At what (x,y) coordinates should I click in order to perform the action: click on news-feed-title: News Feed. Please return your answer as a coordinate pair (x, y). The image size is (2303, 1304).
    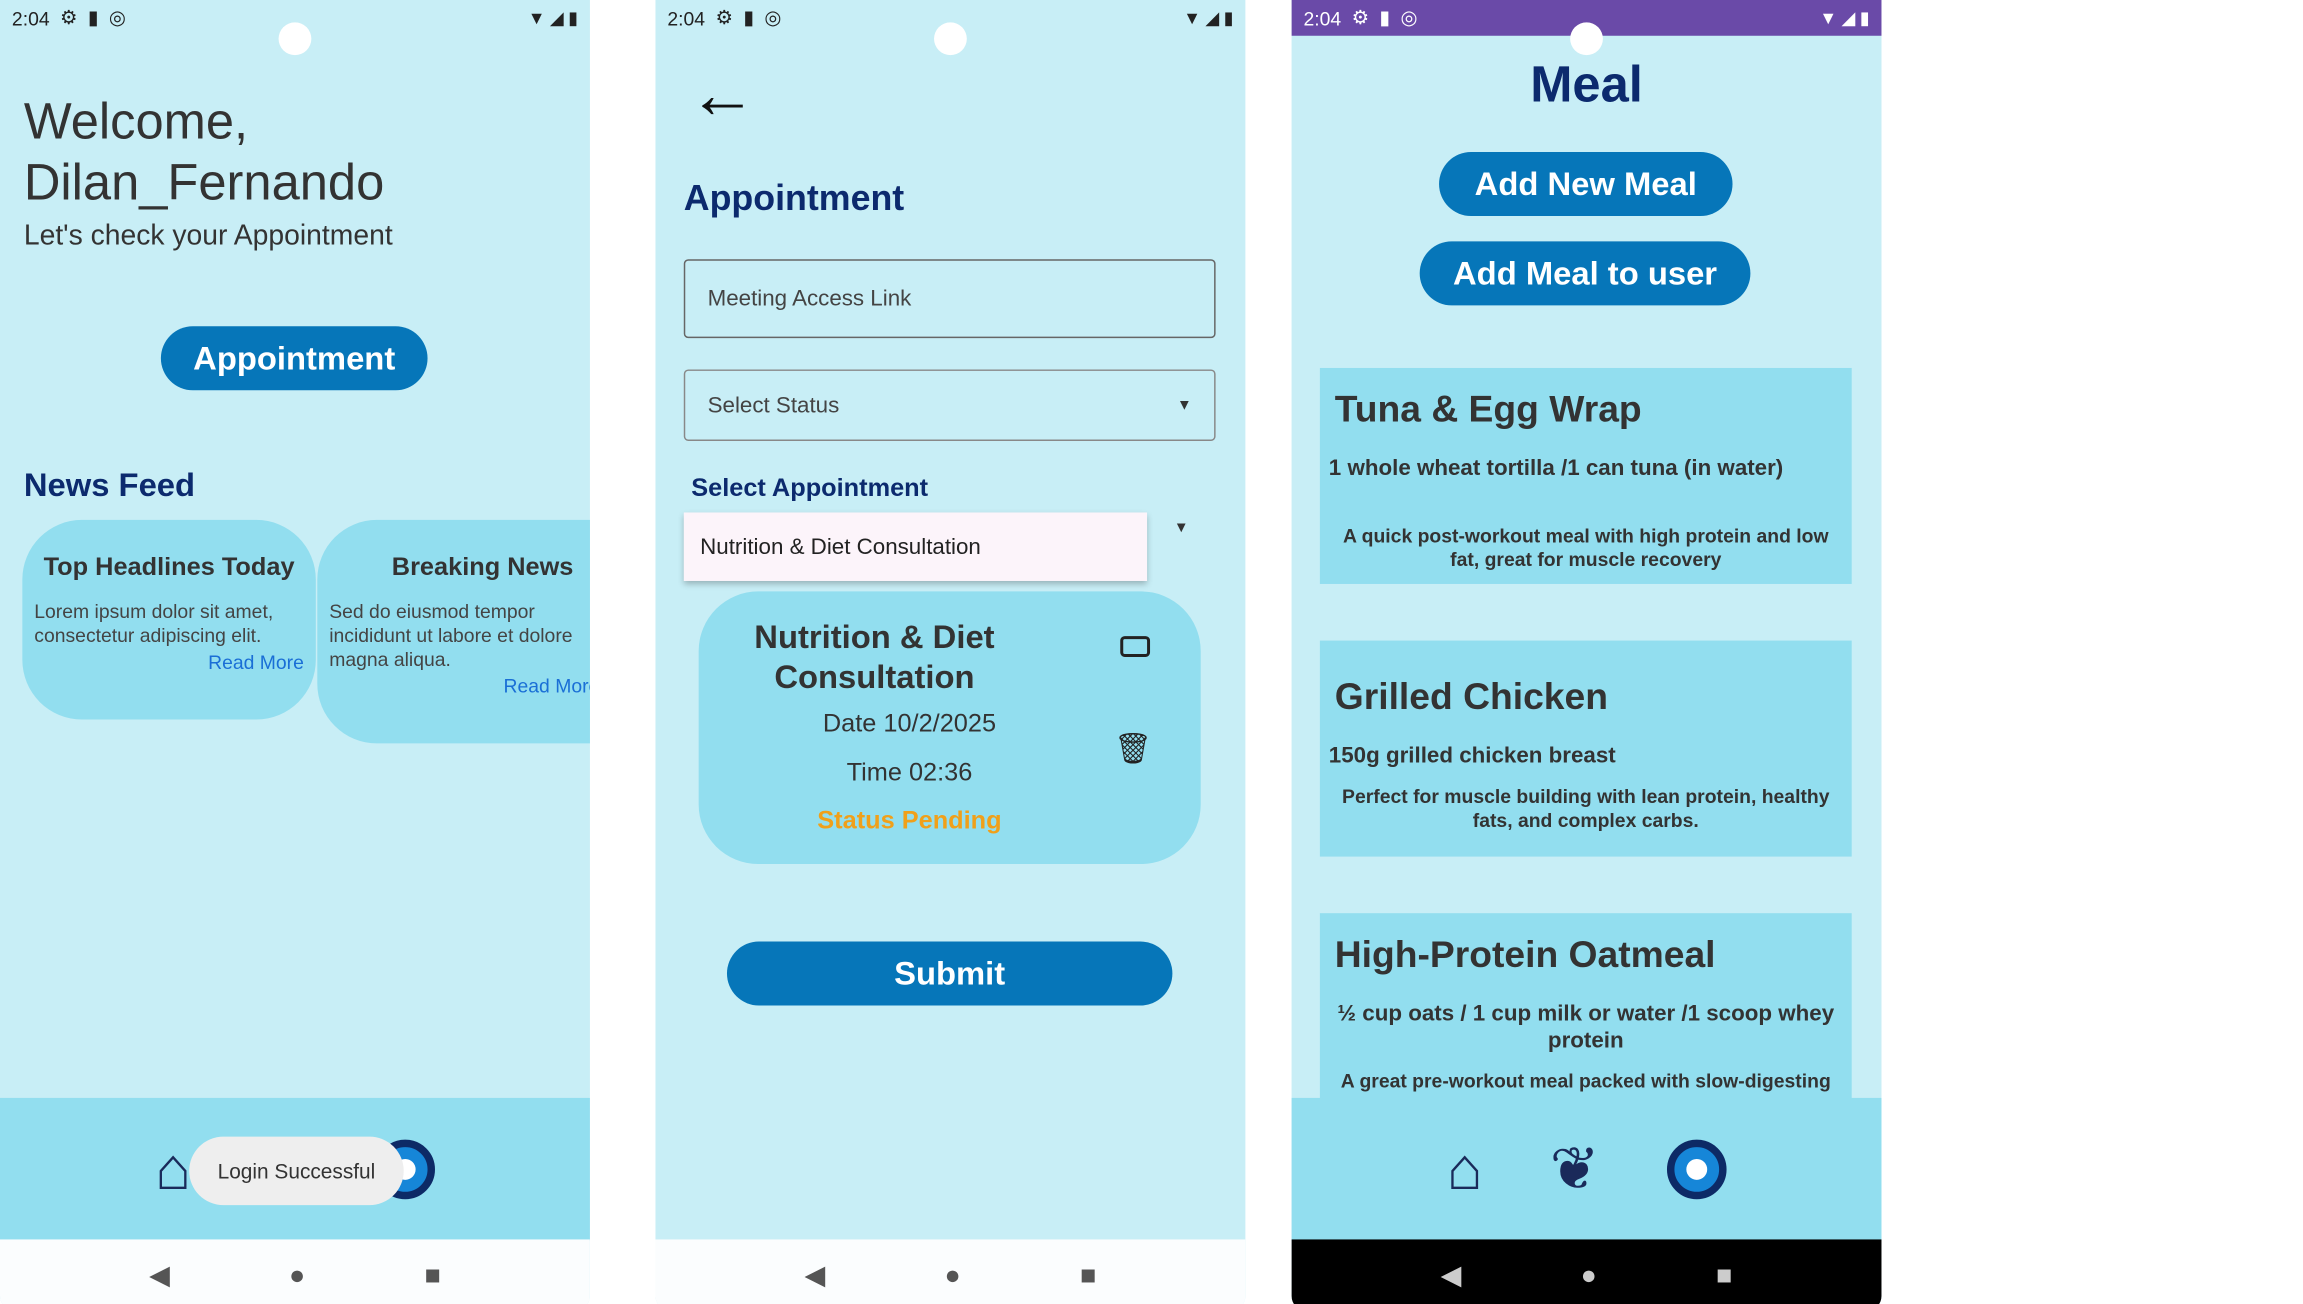
    Looking at the image, I should click on (109, 485).